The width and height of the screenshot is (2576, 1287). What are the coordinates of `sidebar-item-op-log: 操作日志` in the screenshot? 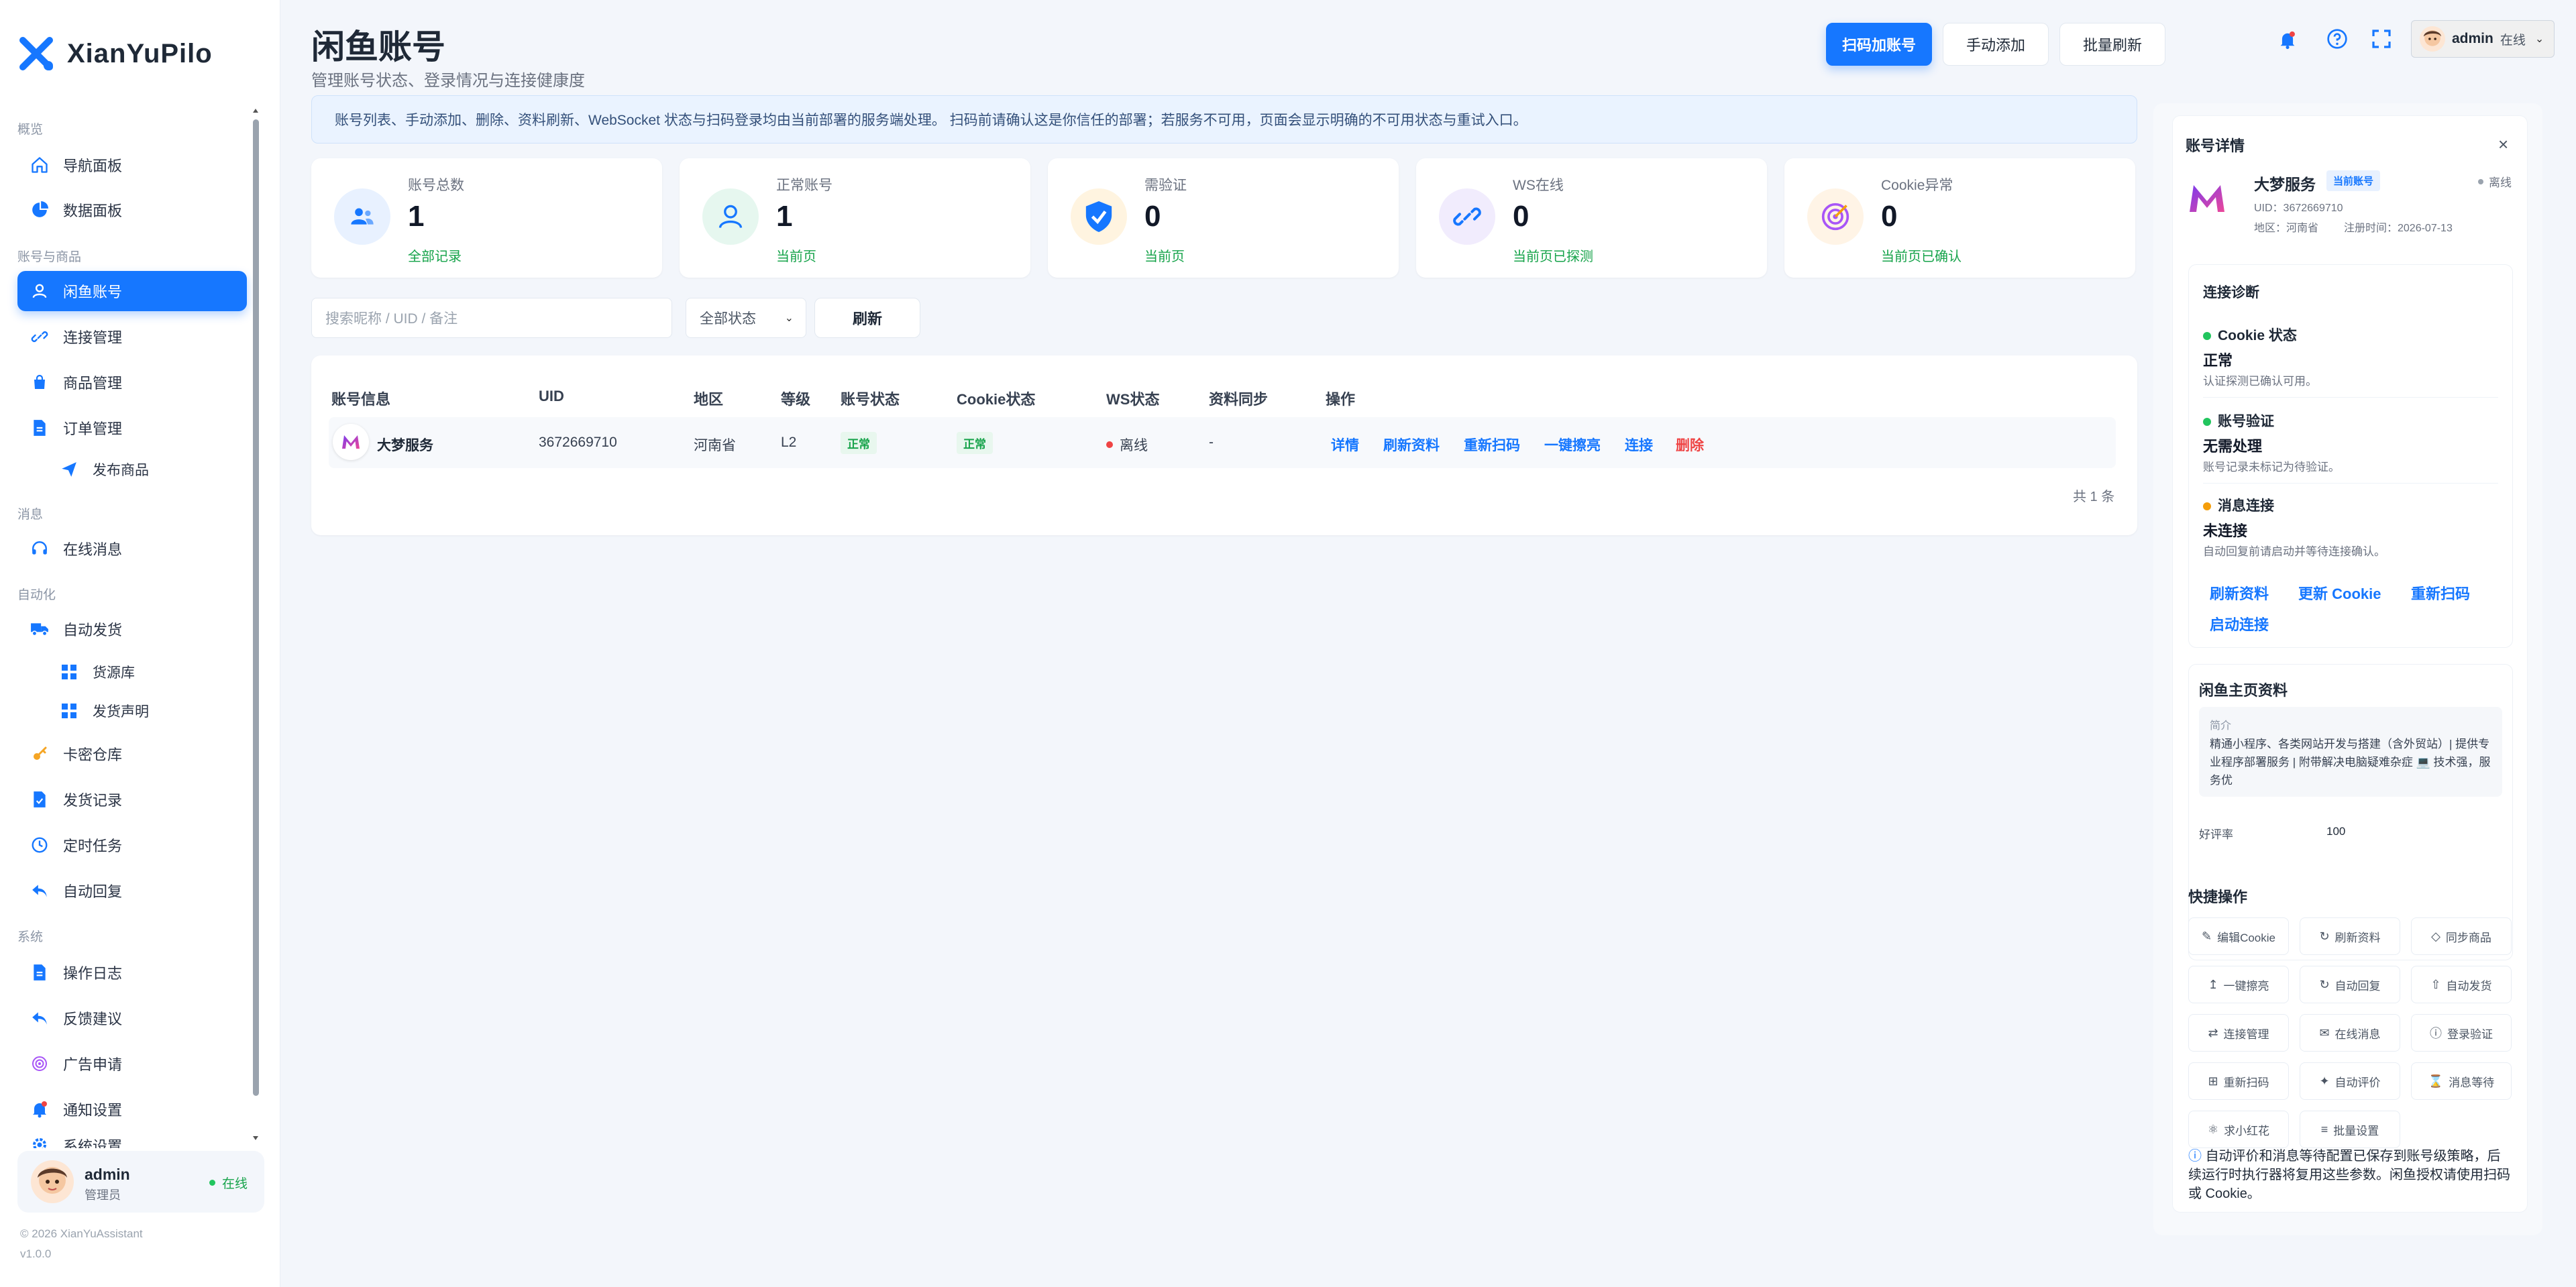 It's located at (132, 972).